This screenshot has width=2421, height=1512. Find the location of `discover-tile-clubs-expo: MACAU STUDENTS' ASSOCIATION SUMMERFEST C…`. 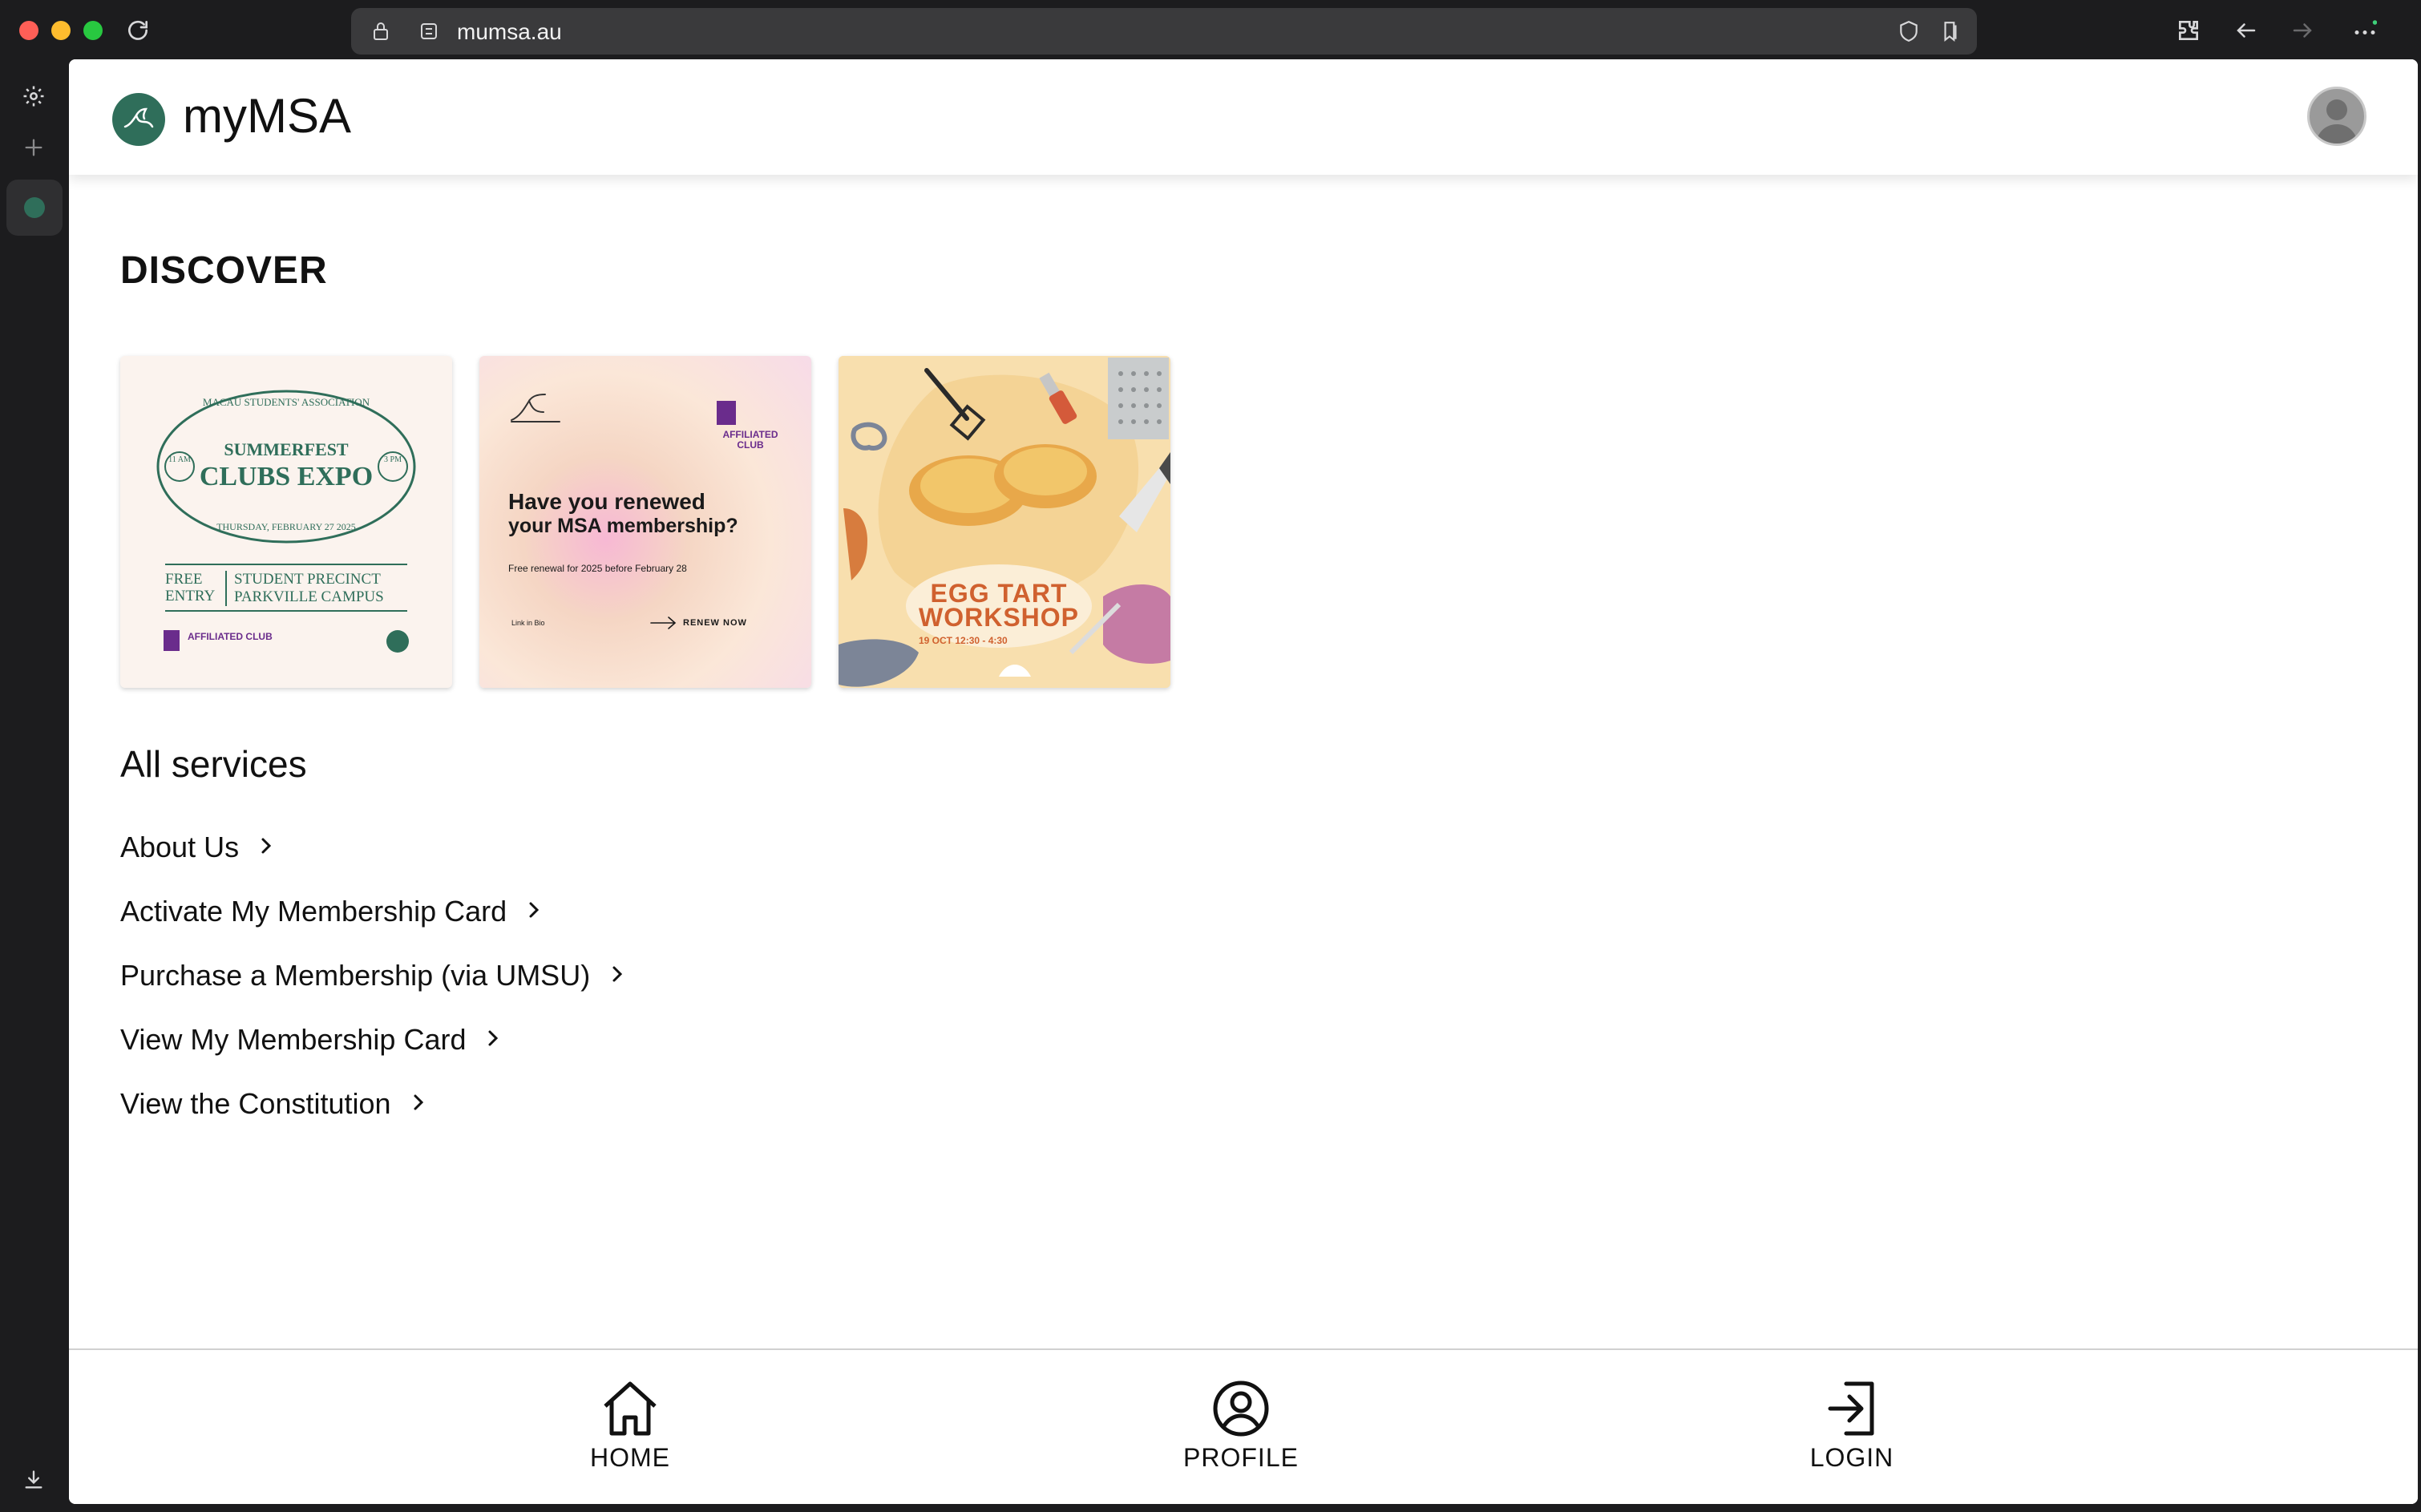

discover-tile-clubs-expo: MACAU STUDENTS' ASSOCIATION SUMMERFEST C… is located at coordinates (286, 522).